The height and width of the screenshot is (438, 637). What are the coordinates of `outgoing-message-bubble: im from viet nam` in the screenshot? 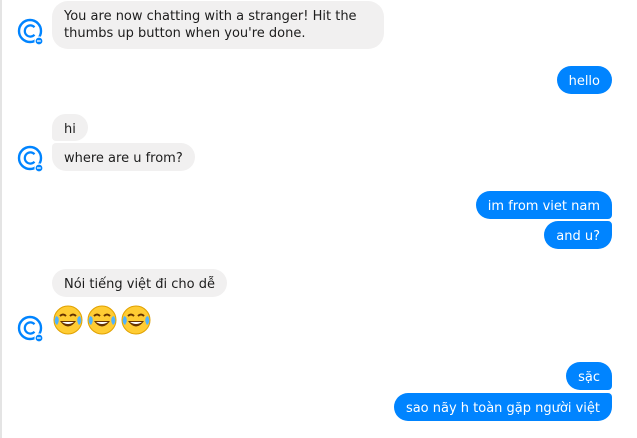 It's located at (543, 205).